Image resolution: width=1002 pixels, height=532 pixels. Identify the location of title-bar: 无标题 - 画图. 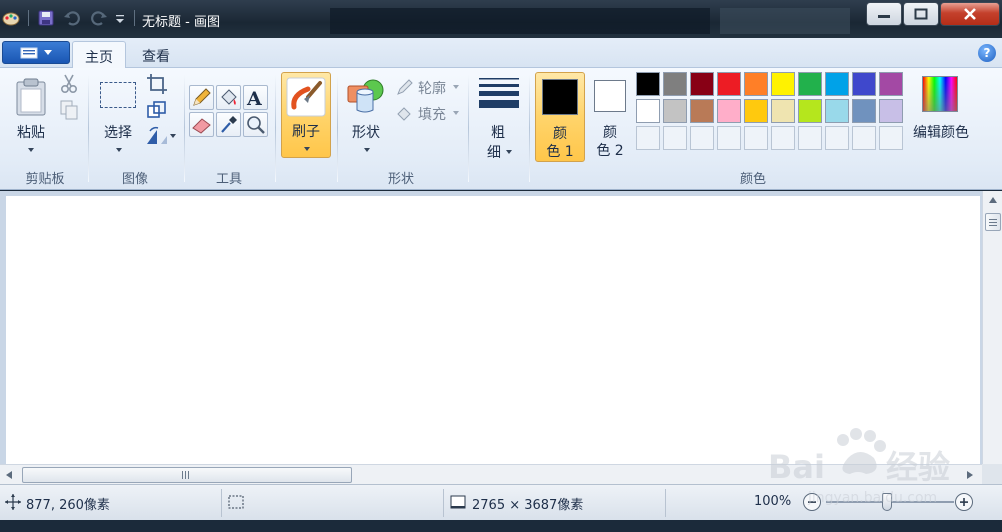
(501, 19).